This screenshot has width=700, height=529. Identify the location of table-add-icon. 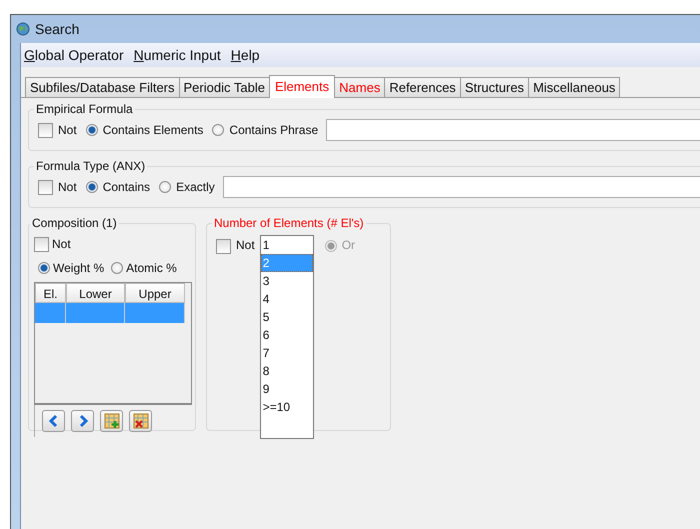
(112, 421).